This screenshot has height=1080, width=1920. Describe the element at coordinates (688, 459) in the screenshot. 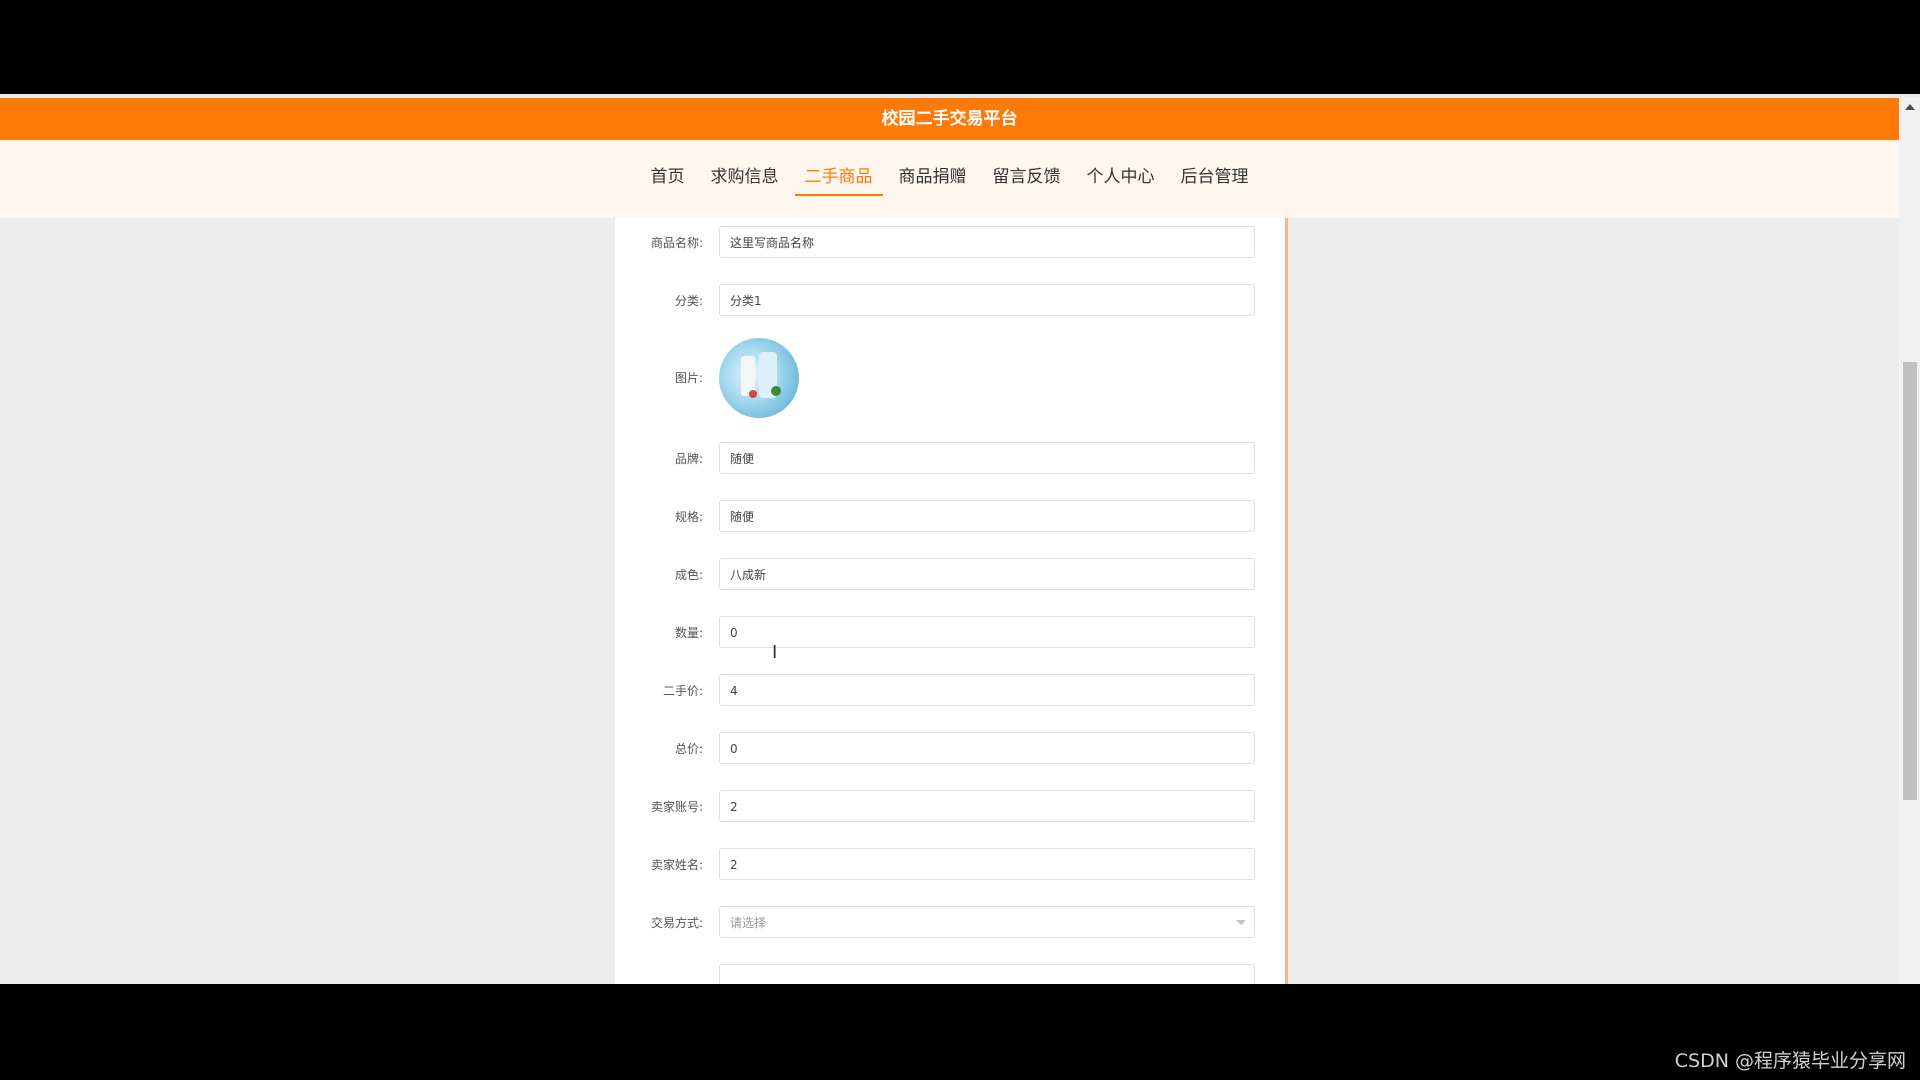

I see `field-label: 品牌:` at that location.